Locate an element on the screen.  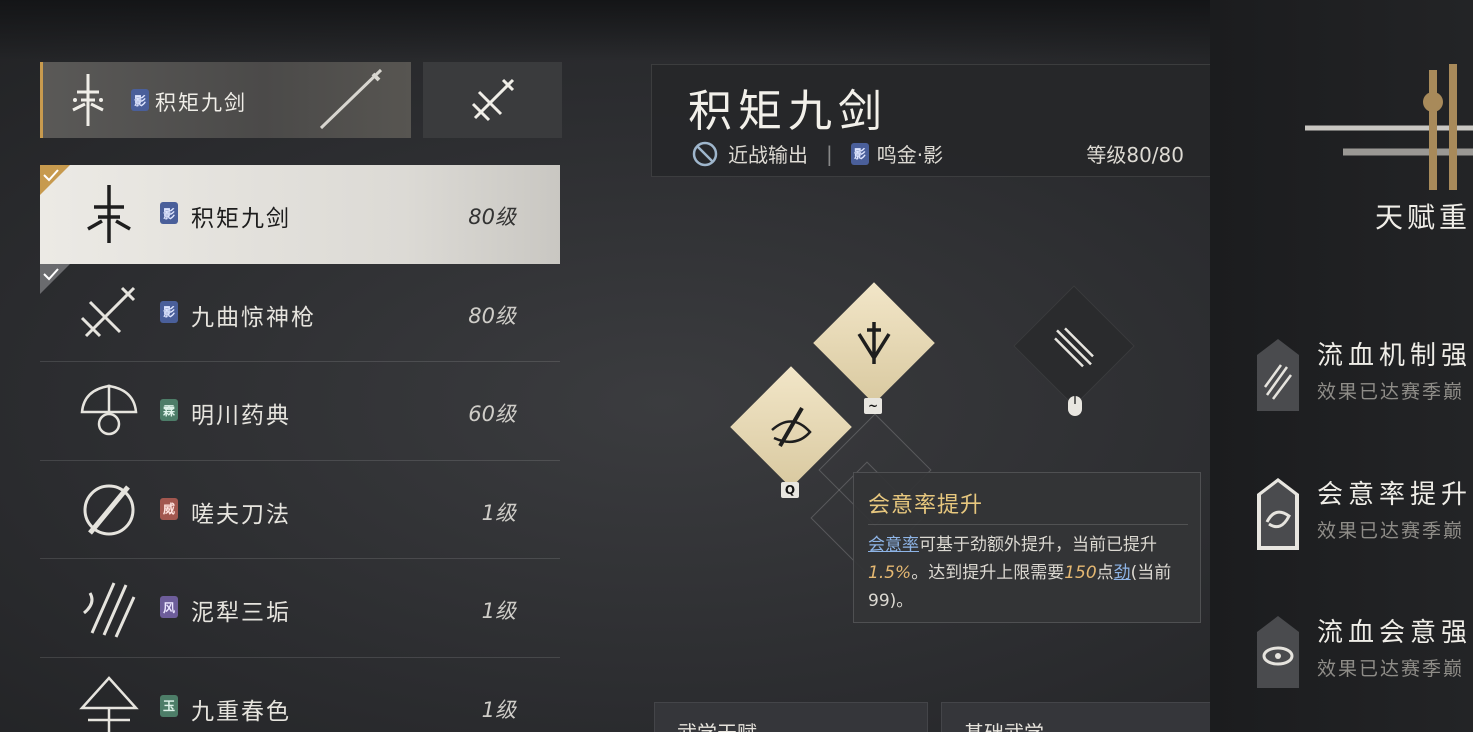
school-badge: 风 is located at coordinates (169, 607).